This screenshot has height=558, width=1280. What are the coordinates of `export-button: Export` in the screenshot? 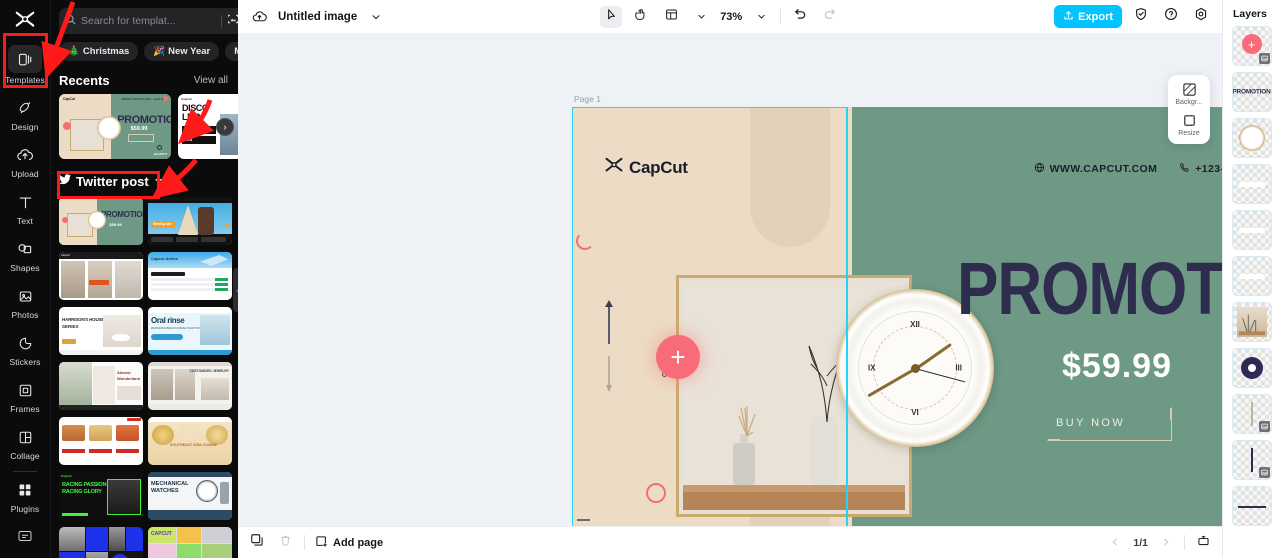 It's located at (1088, 16).